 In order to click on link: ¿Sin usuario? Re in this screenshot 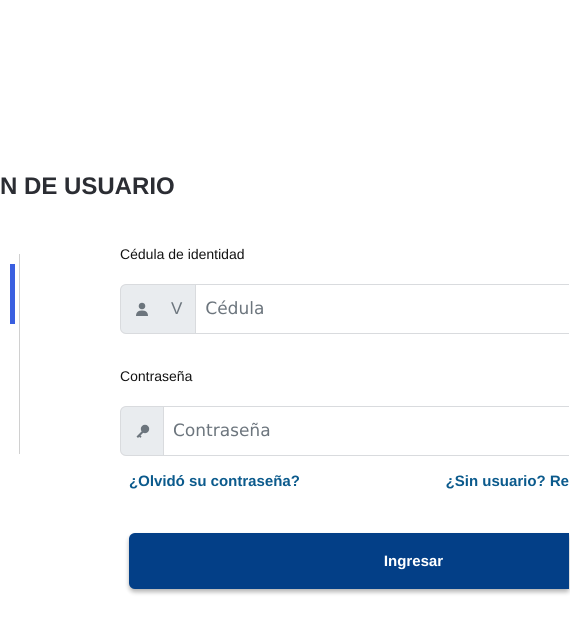, I will do `click(507, 481)`.